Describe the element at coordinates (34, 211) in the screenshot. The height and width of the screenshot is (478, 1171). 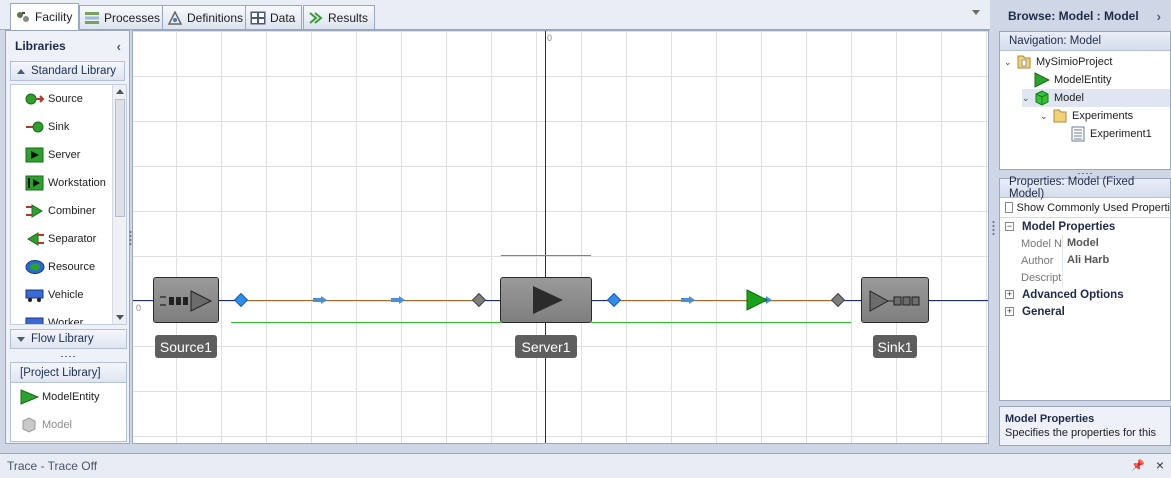
I see `combiner-icon` at that location.